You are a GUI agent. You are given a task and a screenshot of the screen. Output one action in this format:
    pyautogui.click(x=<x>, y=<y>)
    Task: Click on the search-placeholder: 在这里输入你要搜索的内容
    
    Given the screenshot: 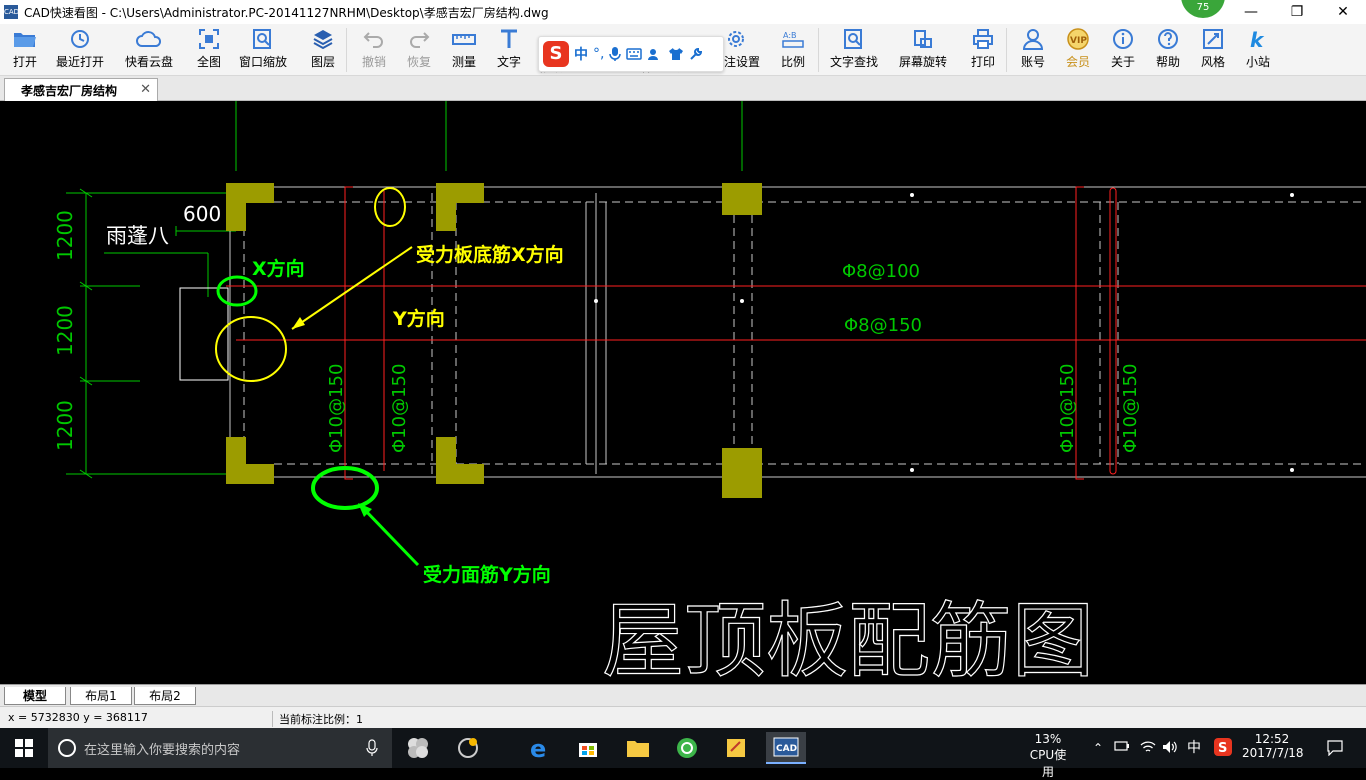 What is the action you would take?
    pyautogui.click(x=162, y=750)
    